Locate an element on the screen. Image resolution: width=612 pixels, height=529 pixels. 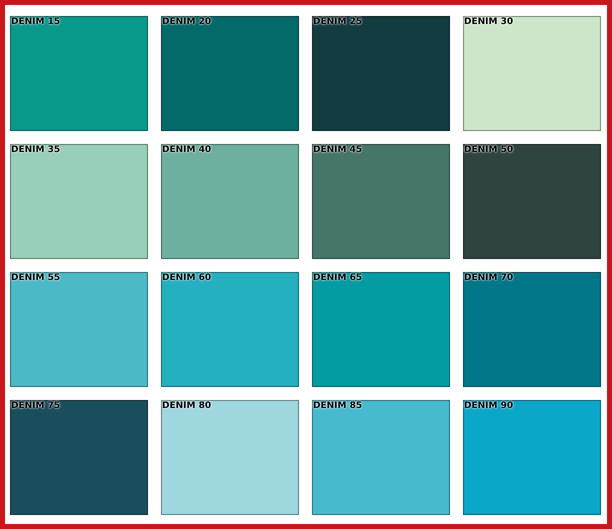
swatch-label: DENIM 75 is located at coordinates (35, 406).